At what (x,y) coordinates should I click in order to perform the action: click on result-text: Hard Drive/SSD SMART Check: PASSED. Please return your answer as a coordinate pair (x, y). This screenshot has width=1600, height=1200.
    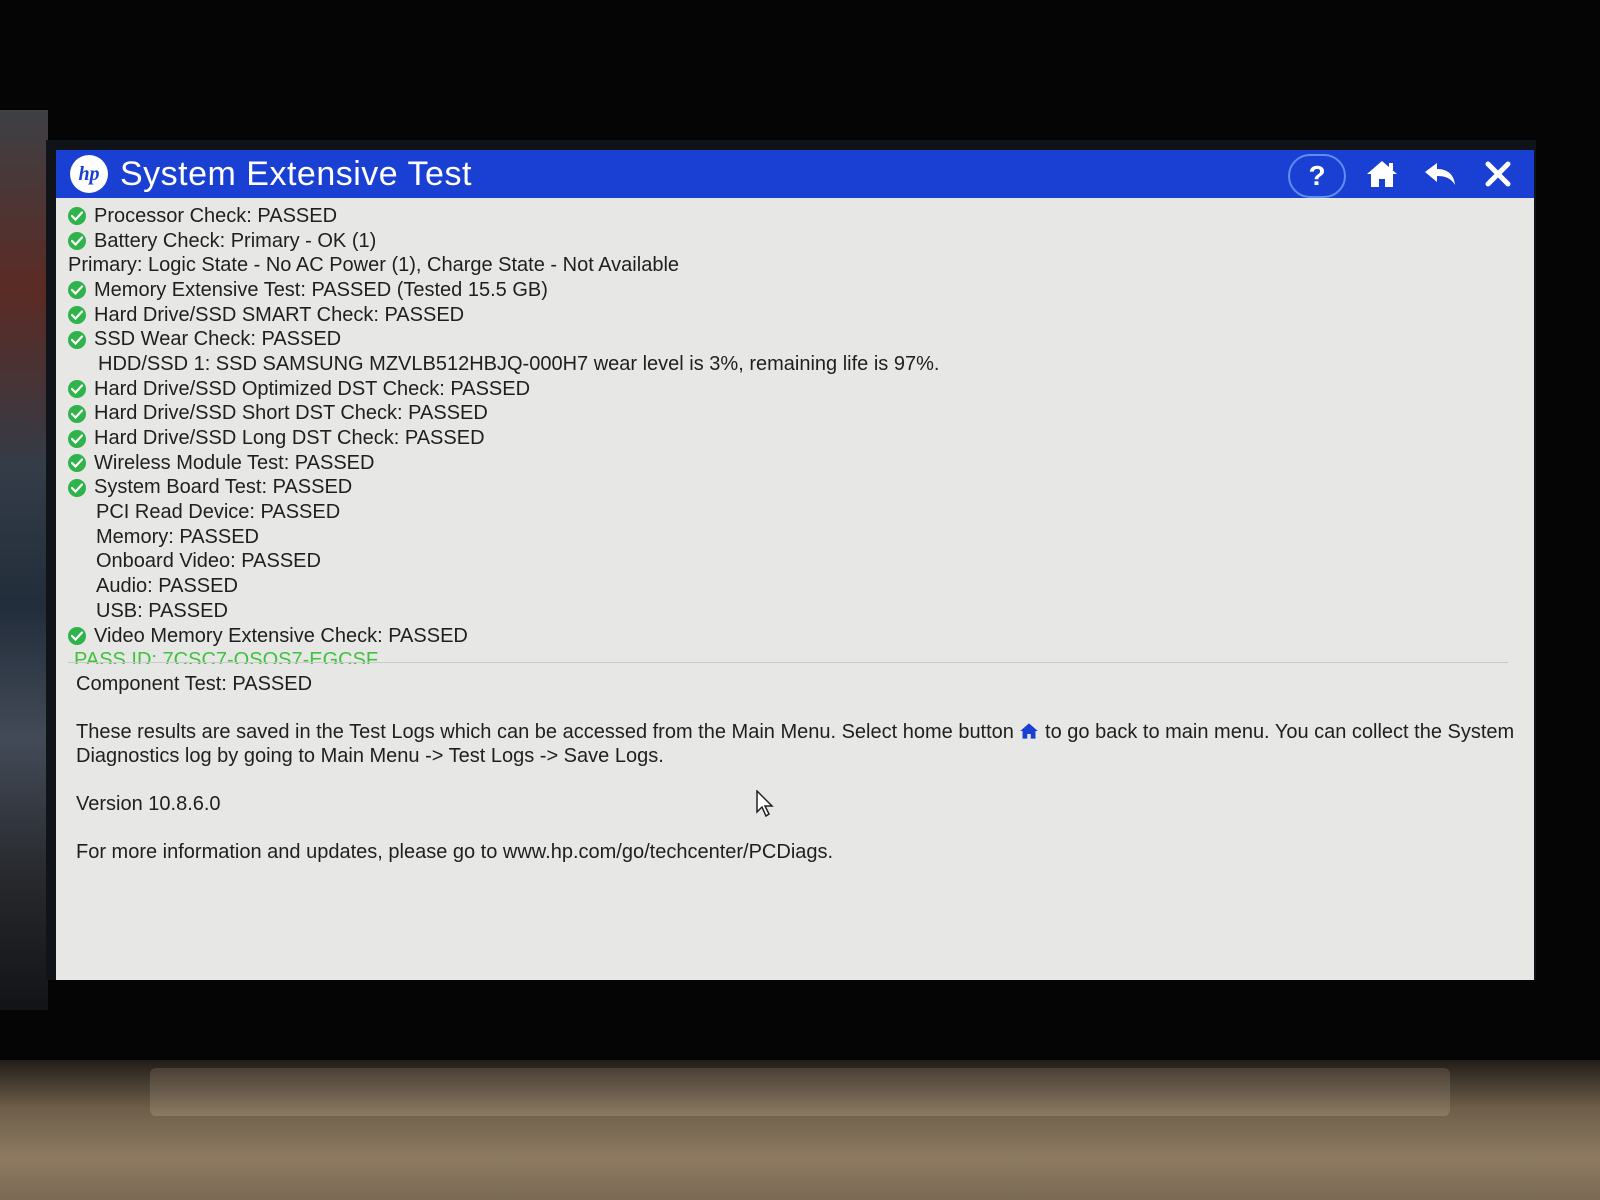
    Looking at the image, I should click on (279, 314).